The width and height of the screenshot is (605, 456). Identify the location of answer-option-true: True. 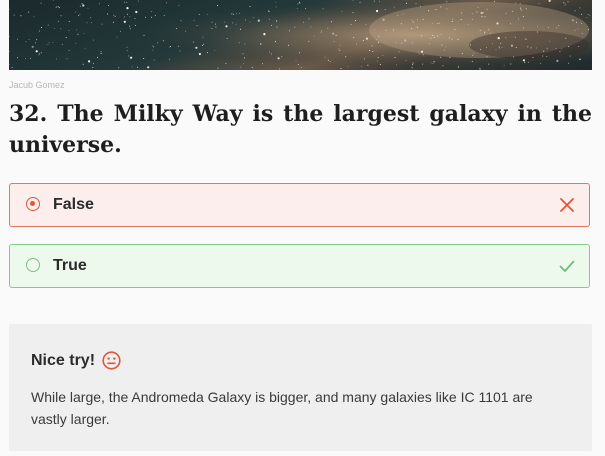
(299, 266).